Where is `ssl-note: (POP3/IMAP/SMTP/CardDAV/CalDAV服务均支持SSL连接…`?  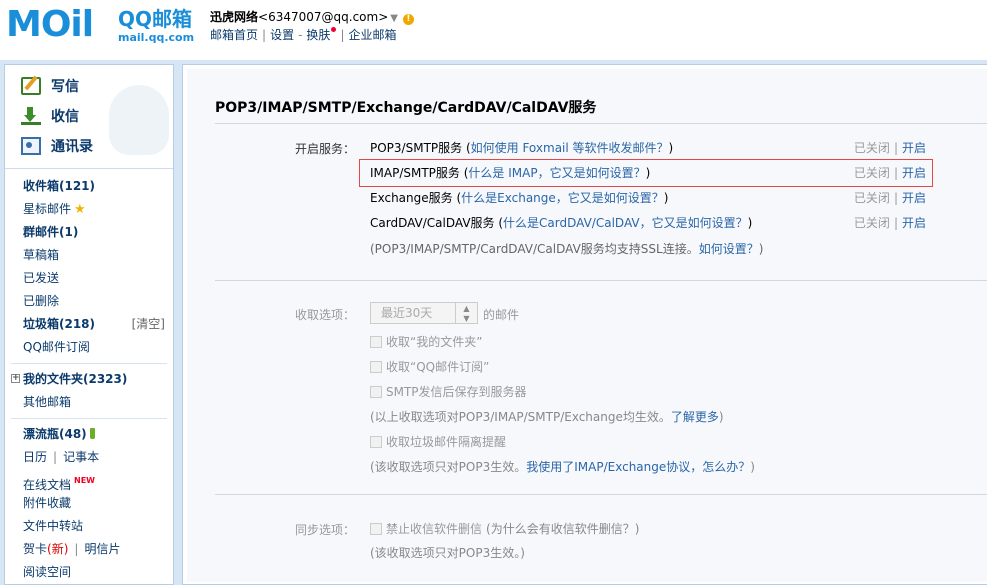
ssl-note: (POP3/IMAP/SMTP/CardDAV/CalDAV服务均支持SSL连接… is located at coordinates (566, 248).